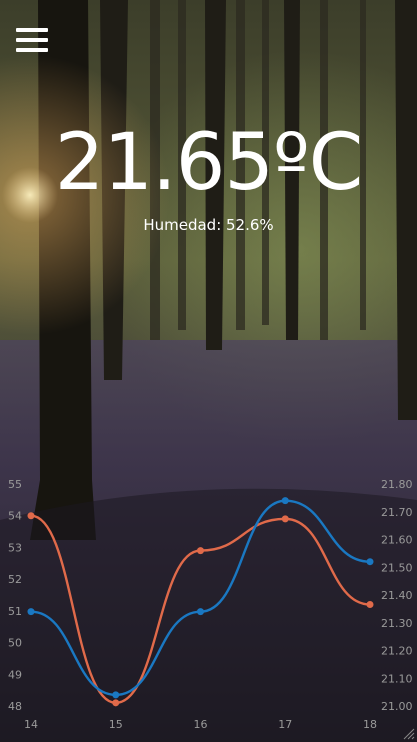 Image resolution: width=417 pixels, height=742 pixels. I want to click on y-left-tick-label: 50, so click(15, 643).